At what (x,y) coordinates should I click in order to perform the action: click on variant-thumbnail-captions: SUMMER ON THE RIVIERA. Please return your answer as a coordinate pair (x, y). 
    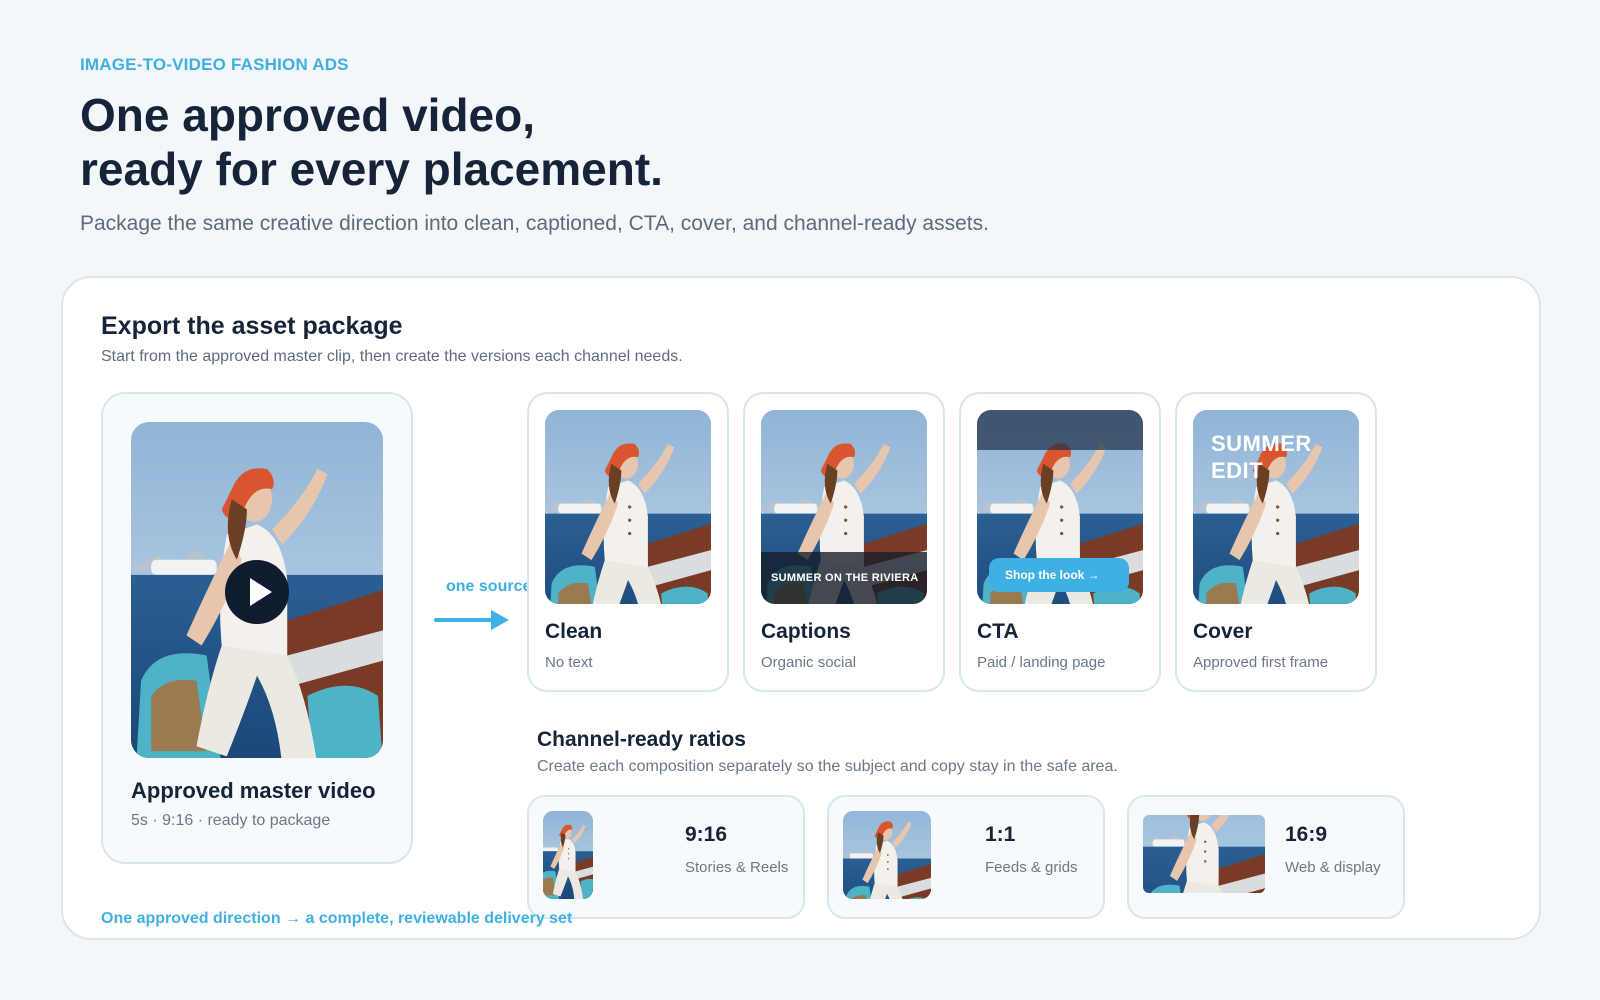
    Looking at the image, I should click on (844, 507).